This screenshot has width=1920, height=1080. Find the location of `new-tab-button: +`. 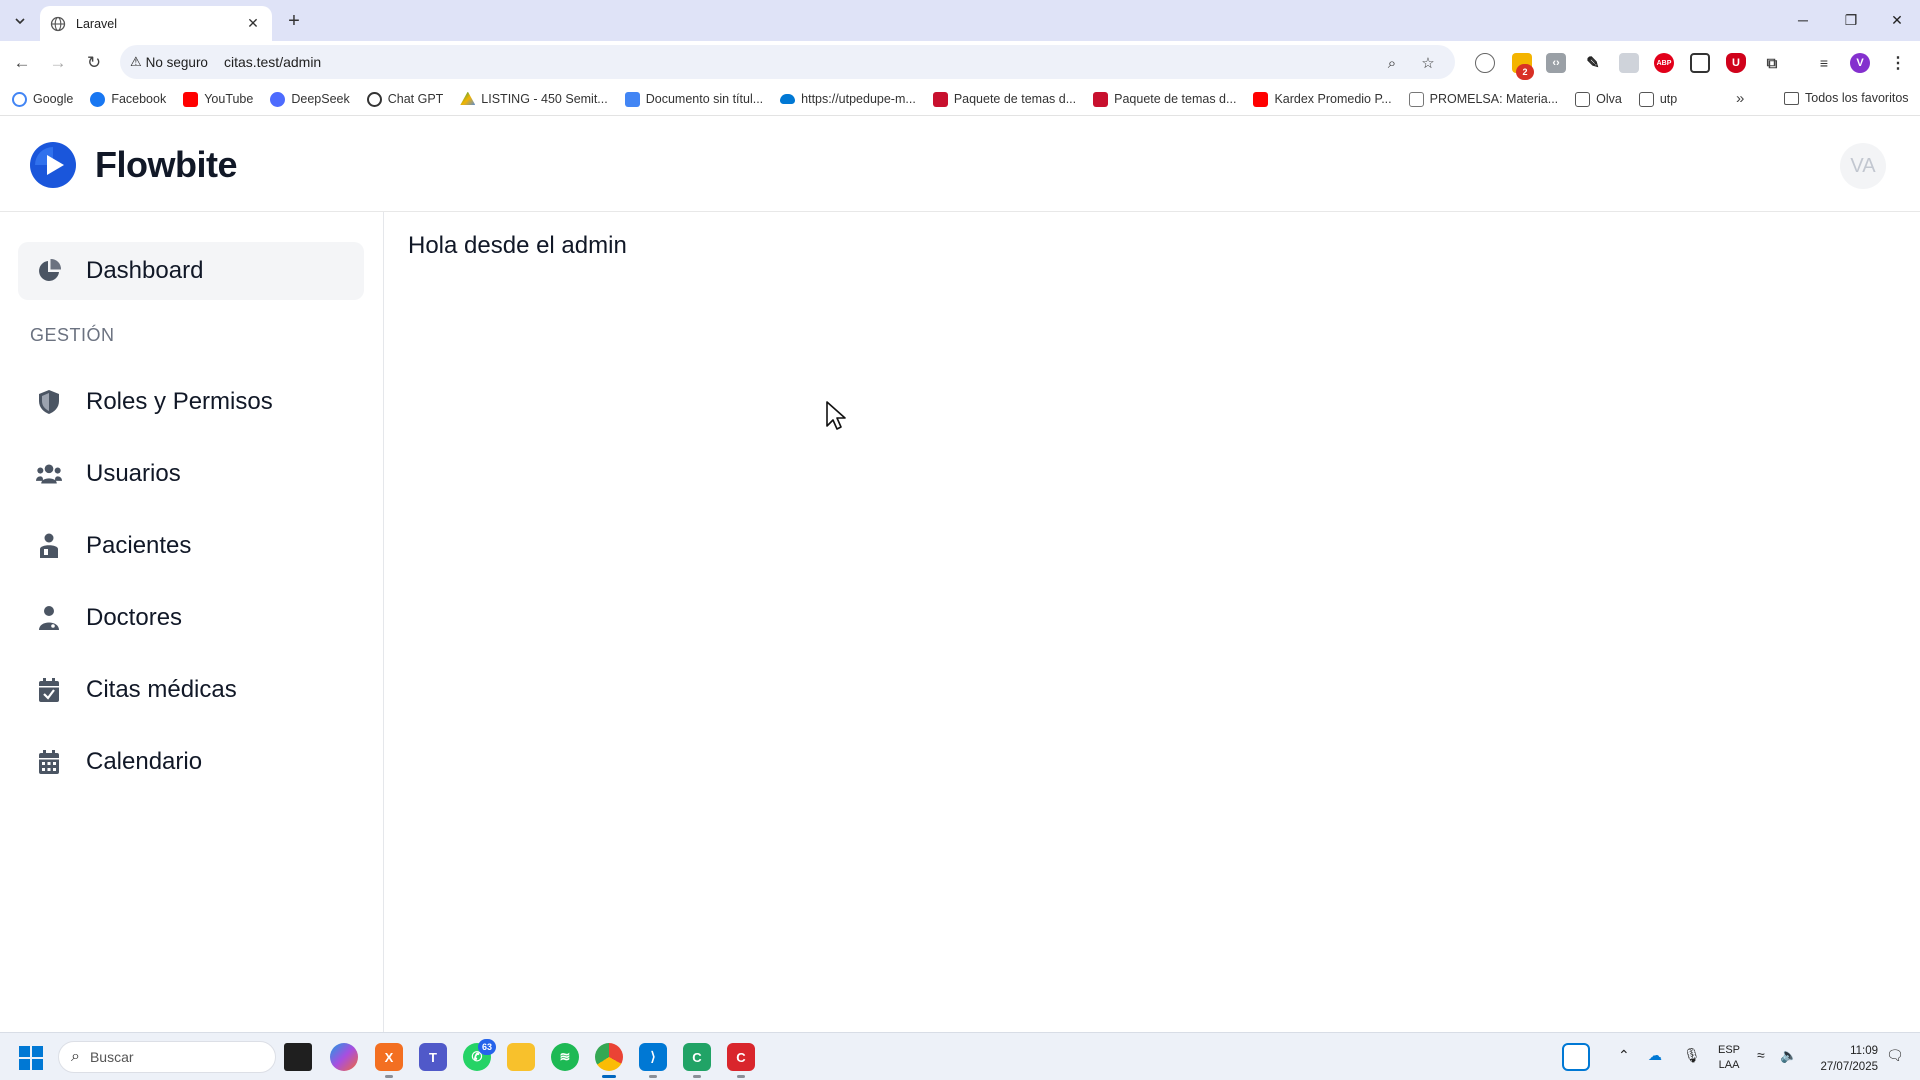

new-tab-button: + is located at coordinates (294, 21).